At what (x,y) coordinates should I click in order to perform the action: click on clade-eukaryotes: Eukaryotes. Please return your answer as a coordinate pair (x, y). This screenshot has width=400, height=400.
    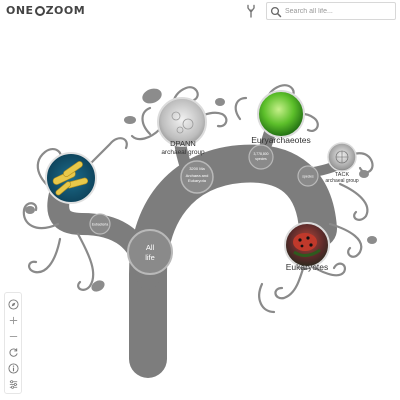
    Looking at the image, I should click on (307, 247).